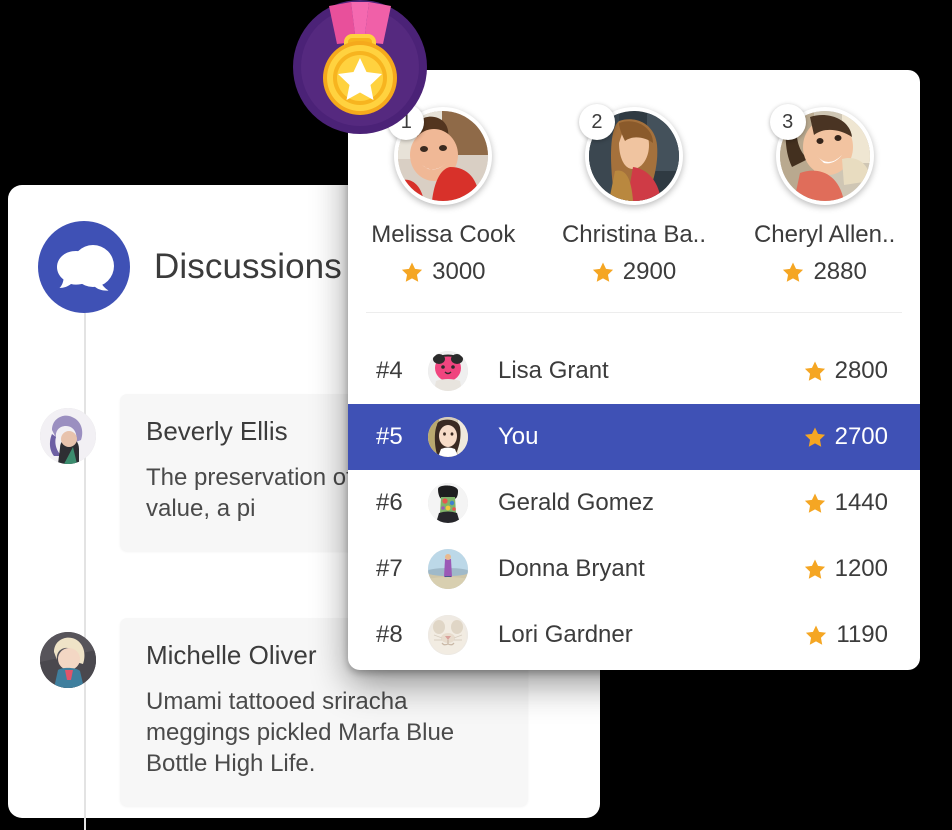  I want to click on rank-score-value: 1190, so click(862, 634).